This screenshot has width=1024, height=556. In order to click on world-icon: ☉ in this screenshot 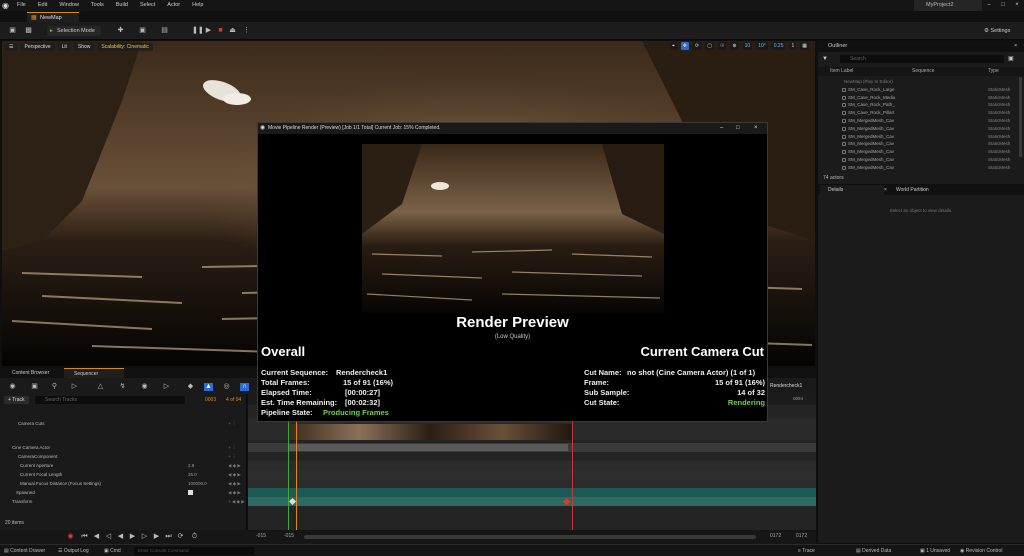, I will do `click(722, 46)`.